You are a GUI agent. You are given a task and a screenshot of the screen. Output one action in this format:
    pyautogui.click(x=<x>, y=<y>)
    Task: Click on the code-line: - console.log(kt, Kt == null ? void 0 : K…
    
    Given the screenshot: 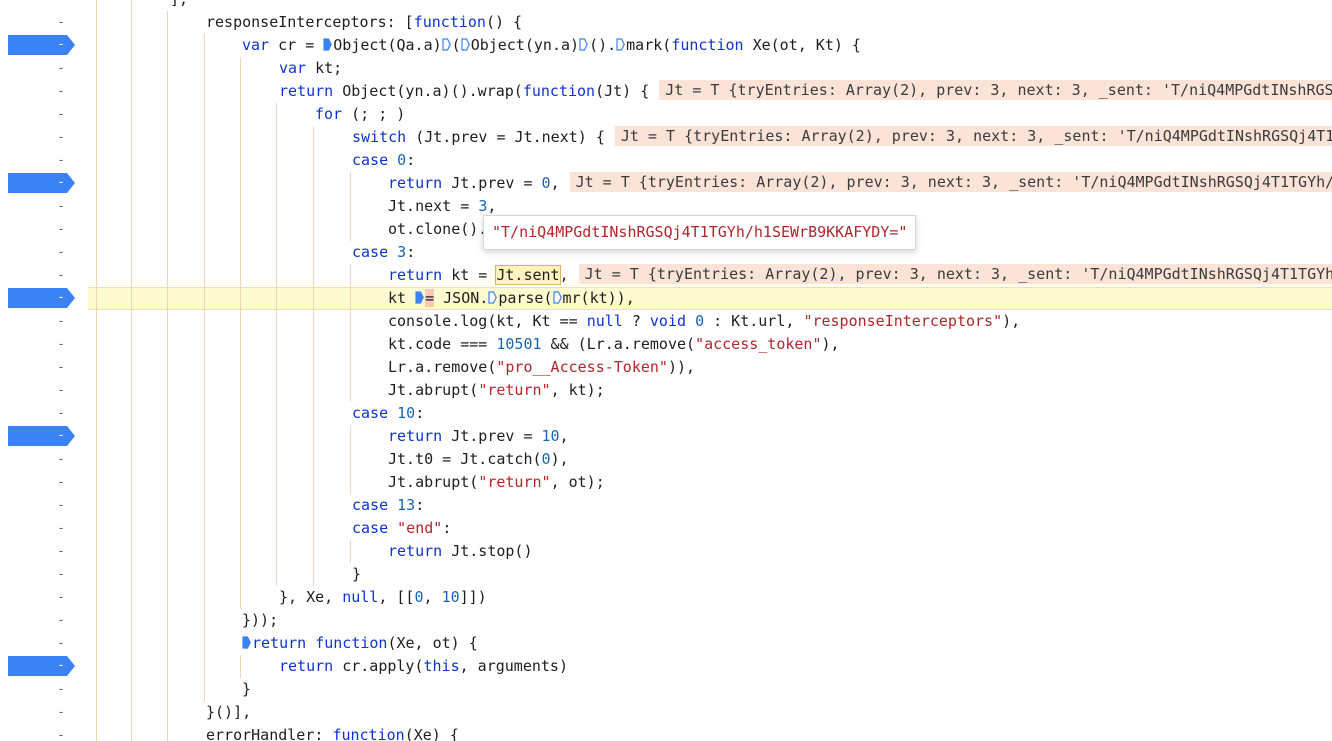 What is the action you would take?
    pyautogui.click(x=666, y=321)
    